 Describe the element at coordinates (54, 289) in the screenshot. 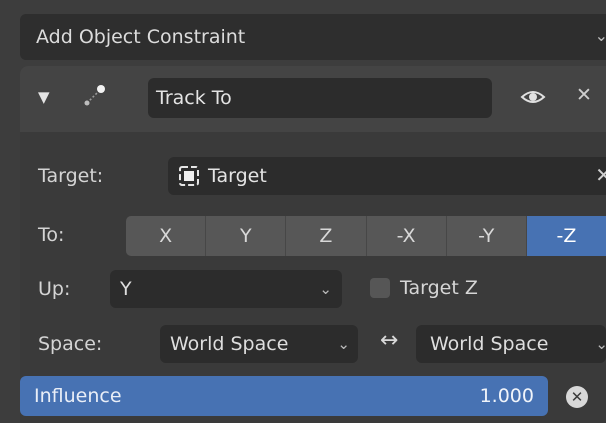

I see `up-label: Up:` at that location.